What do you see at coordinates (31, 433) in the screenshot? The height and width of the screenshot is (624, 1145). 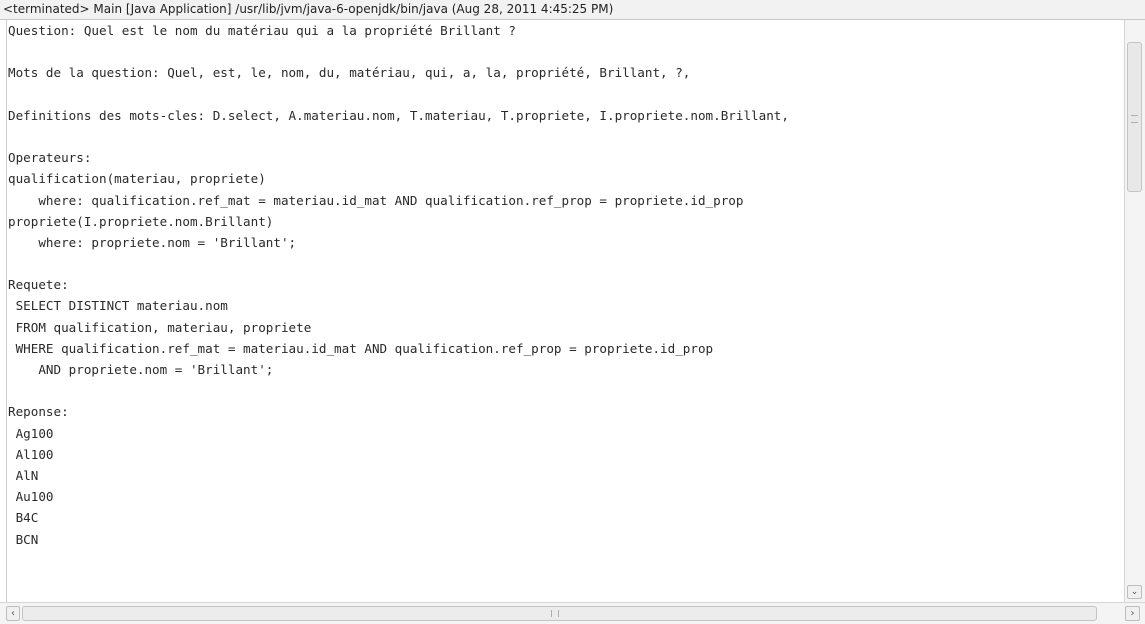 I see `console-line: Ag100` at bounding box center [31, 433].